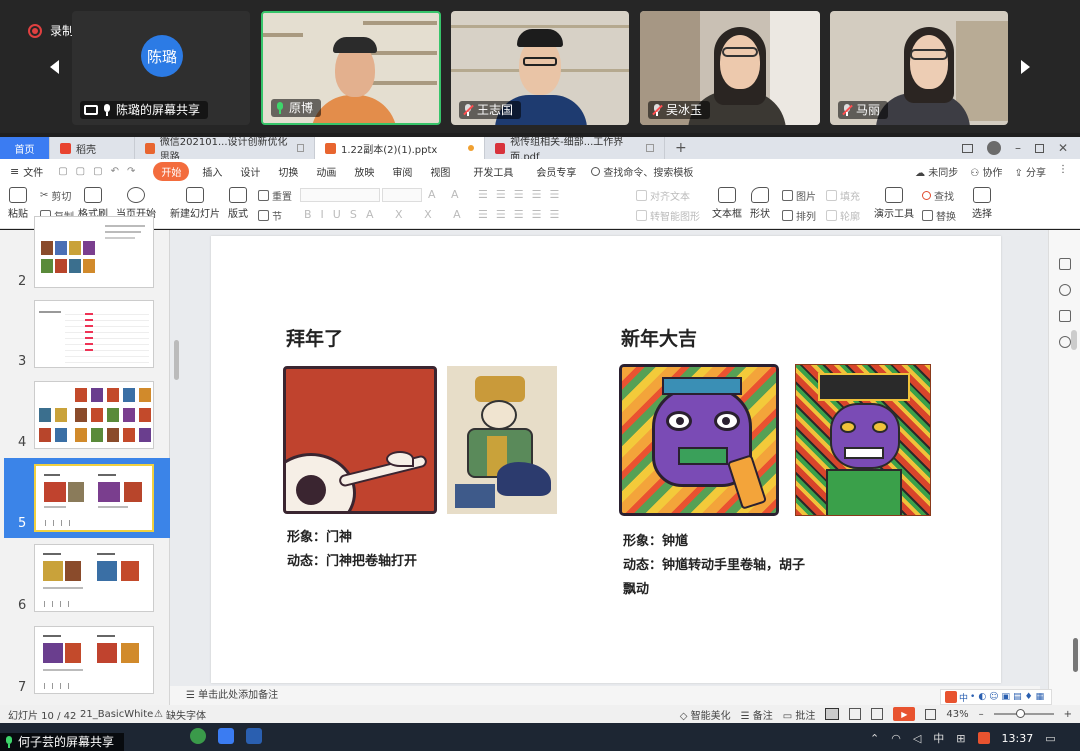 The image size is (1080, 751). What do you see at coordinates (326, 171) in the screenshot?
I see `menu-animation: 动画` at bounding box center [326, 171].